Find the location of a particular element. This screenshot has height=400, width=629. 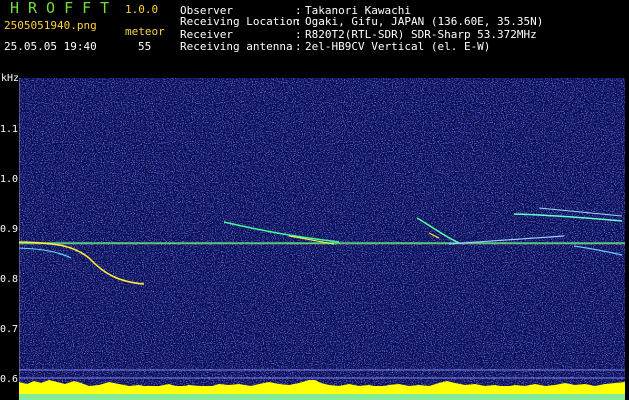

y-tick-label: 0.9 is located at coordinates (9, 229).